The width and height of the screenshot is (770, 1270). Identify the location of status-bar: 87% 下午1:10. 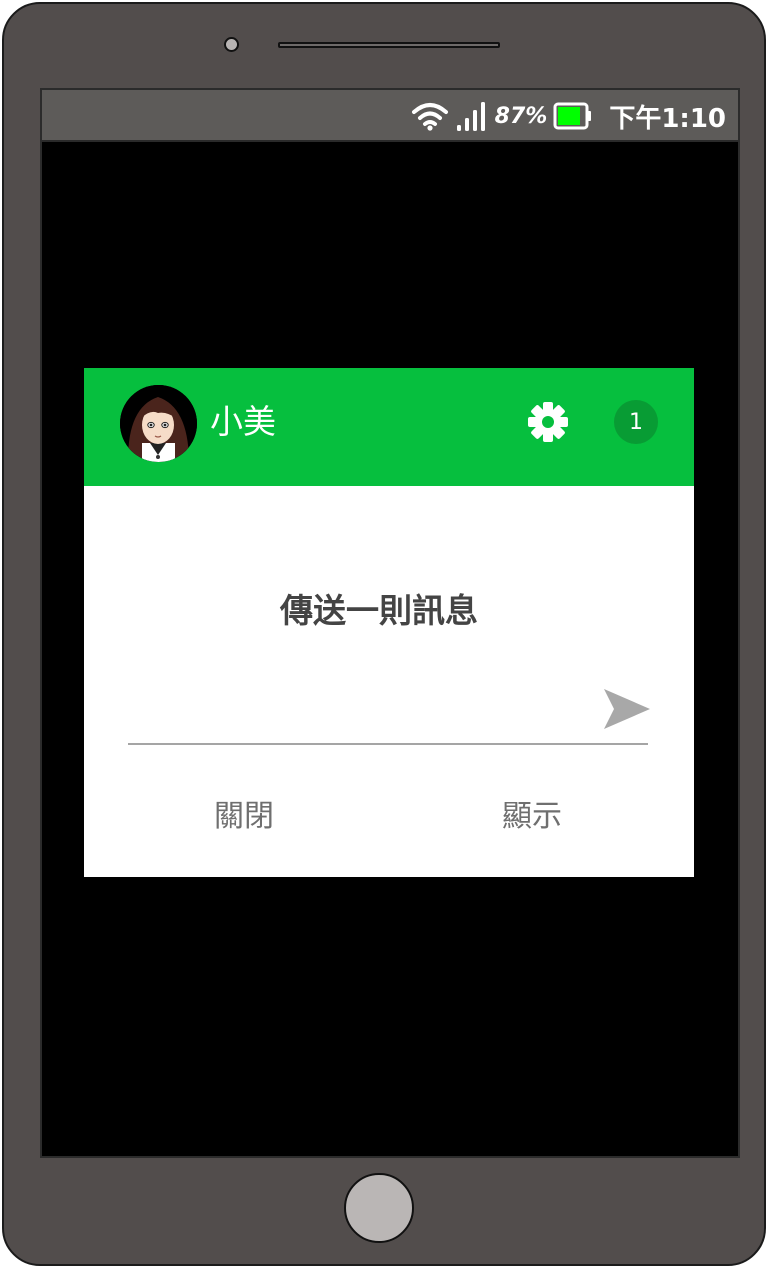
(390, 116).